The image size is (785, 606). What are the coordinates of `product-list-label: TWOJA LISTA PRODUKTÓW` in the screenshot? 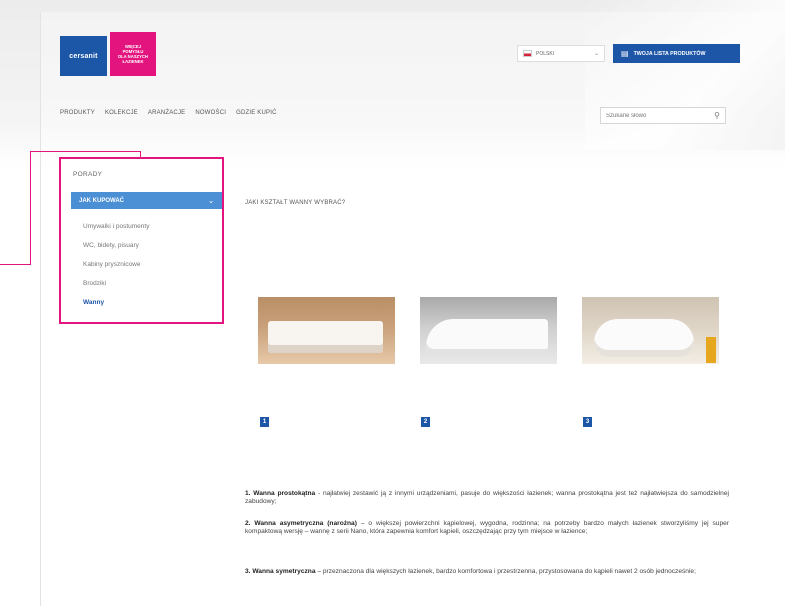 It's located at (669, 53).